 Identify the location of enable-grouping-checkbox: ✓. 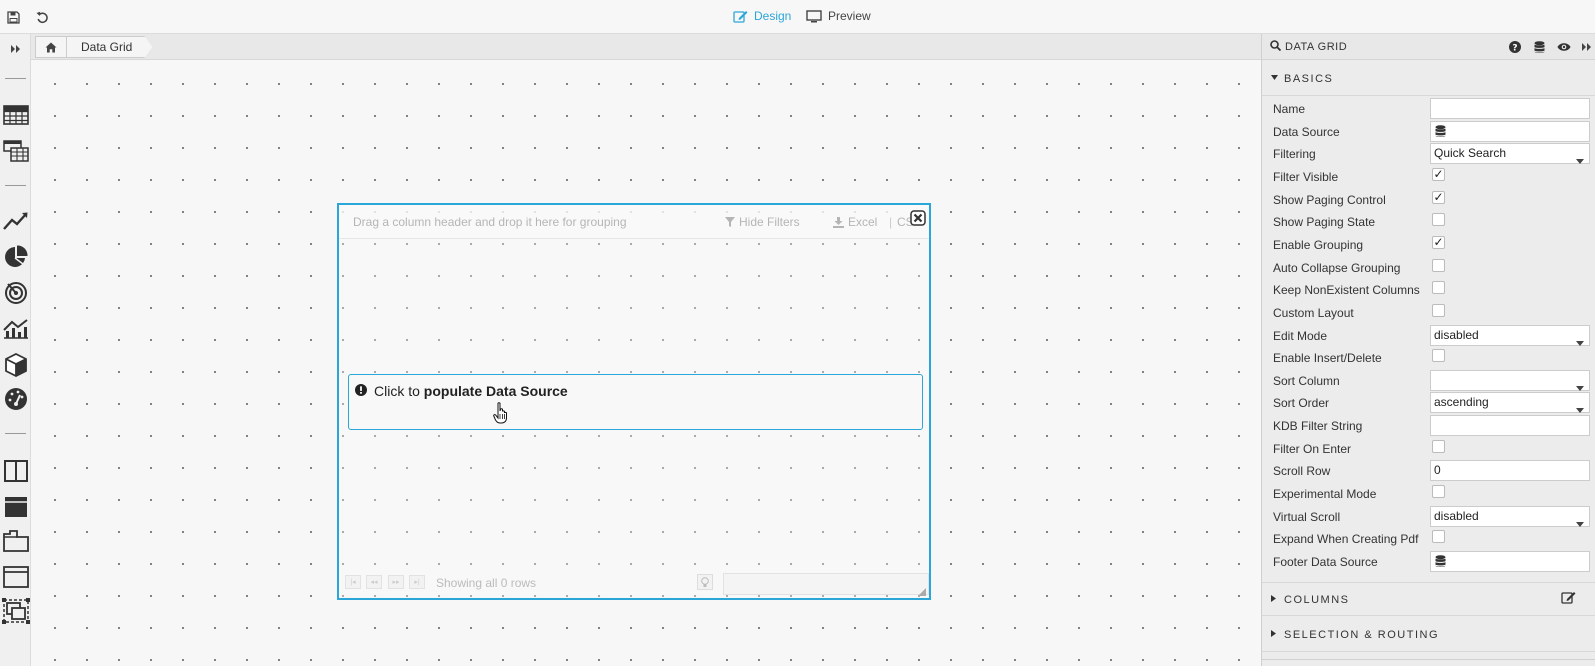
(1438, 242).